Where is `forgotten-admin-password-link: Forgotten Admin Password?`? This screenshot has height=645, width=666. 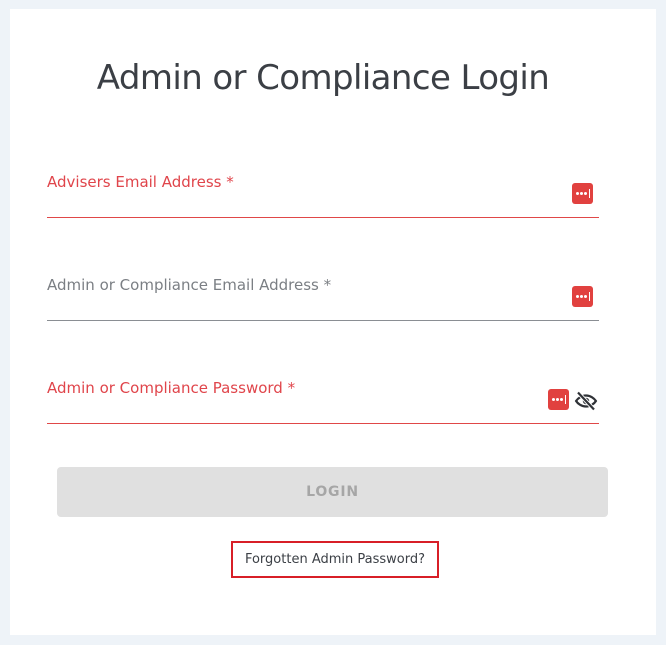 forgotten-admin-password-link: Forgotten Admin Password? is located at coordinates (335, 559).